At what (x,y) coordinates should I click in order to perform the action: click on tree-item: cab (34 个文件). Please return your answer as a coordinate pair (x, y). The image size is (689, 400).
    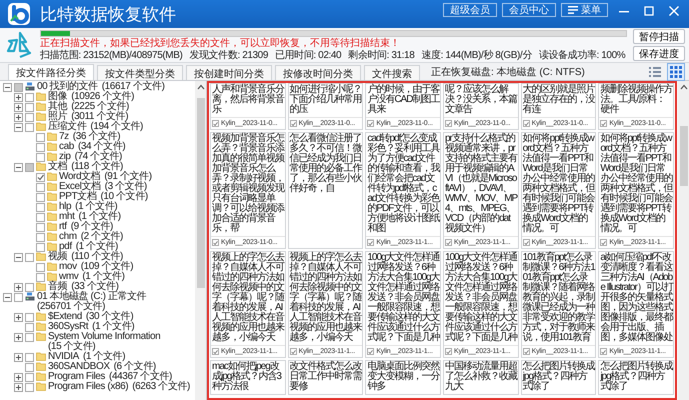
    Looking at the image, I should click on (110, 147).